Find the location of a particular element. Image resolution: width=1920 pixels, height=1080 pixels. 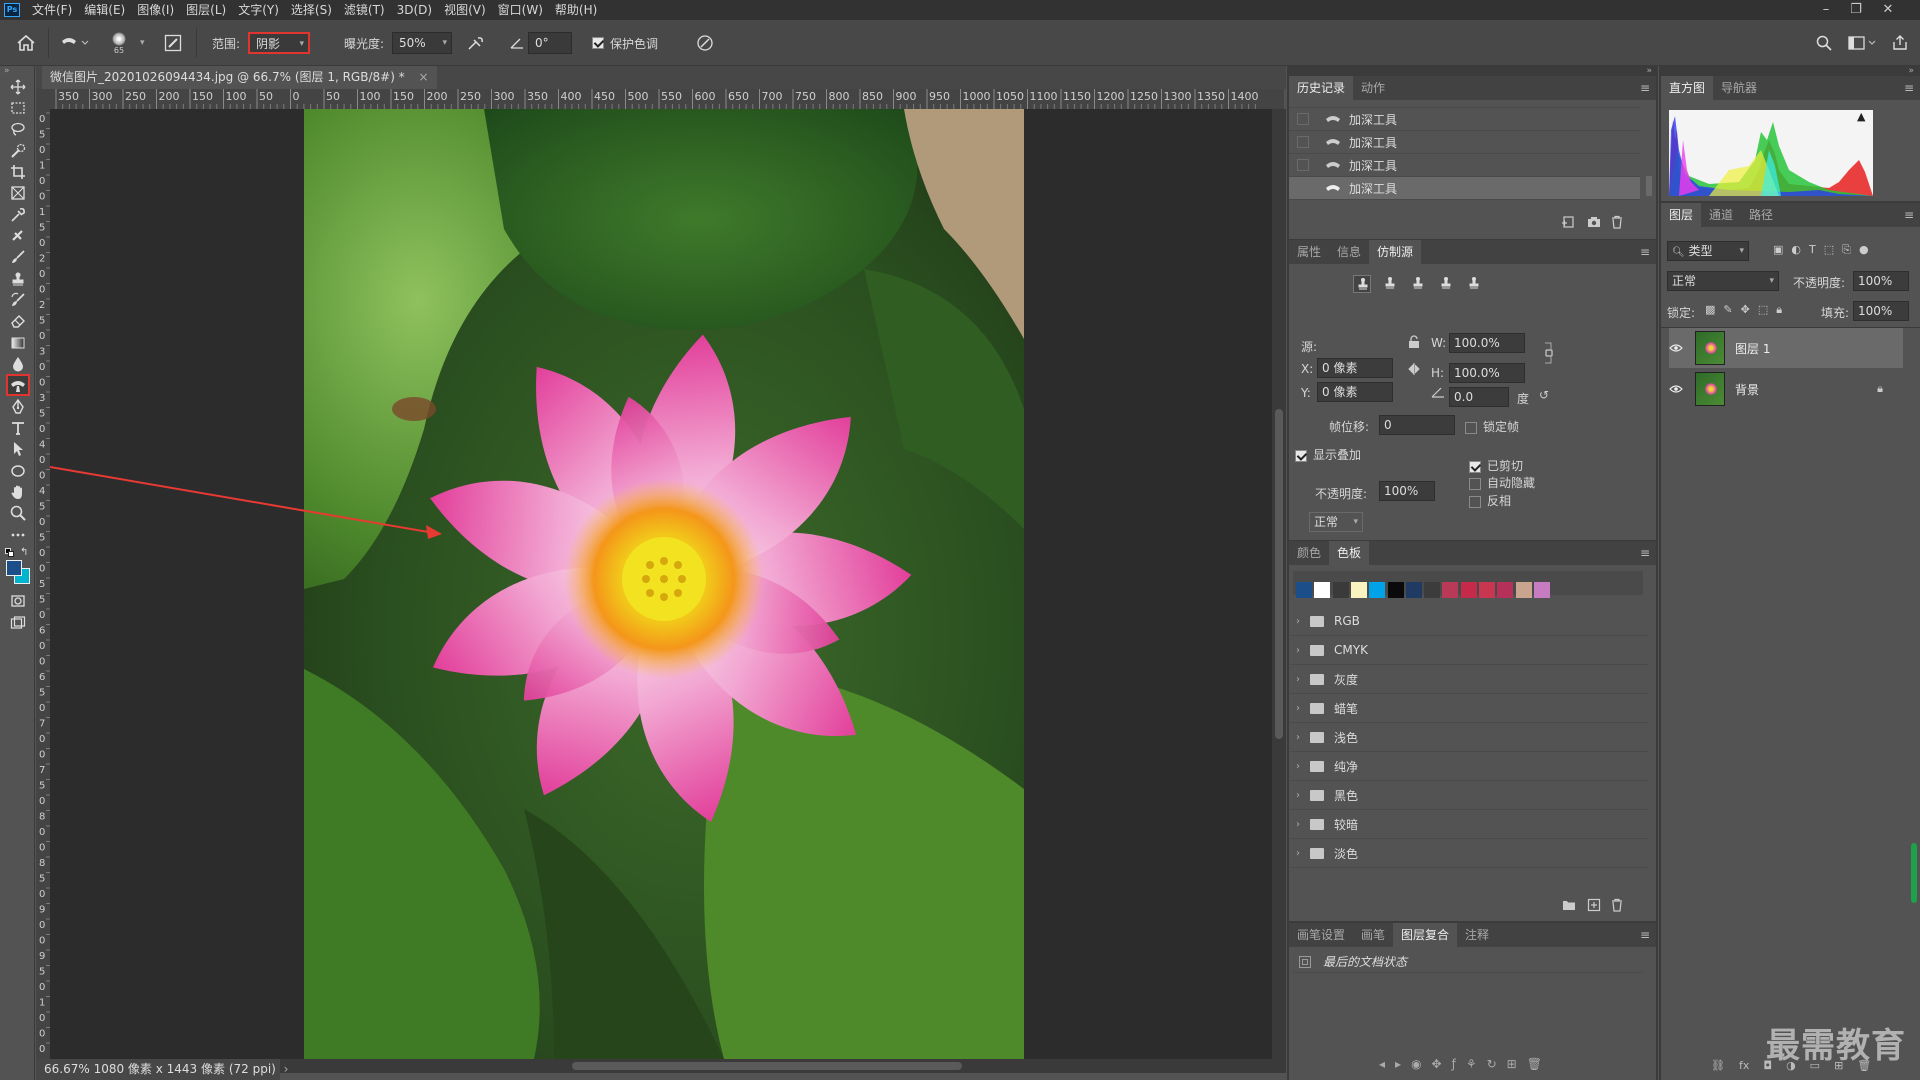

airbrush-icon is located at coordinates (476, 43).